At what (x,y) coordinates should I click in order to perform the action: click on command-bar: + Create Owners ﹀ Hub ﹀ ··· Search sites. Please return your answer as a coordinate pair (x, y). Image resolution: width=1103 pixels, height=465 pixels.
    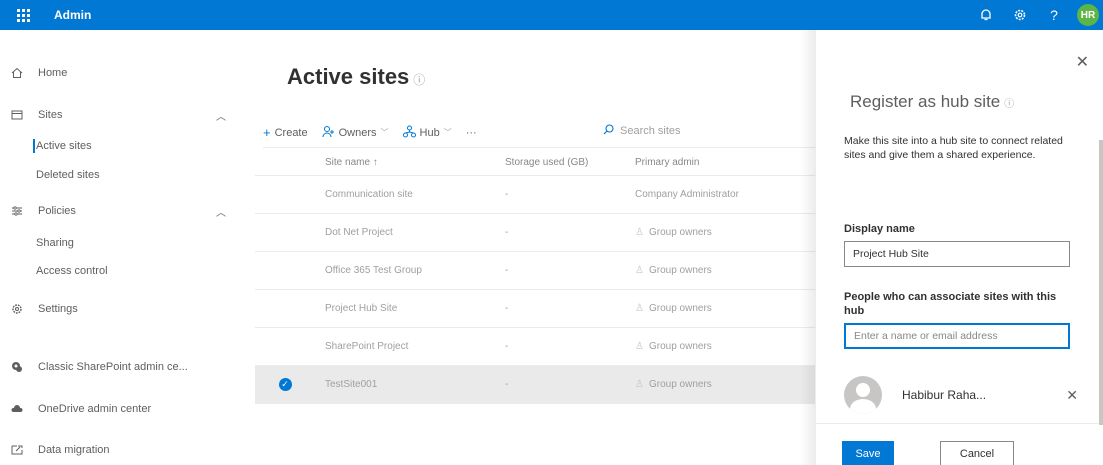
    Looking at the image, I should click on (539, 133).